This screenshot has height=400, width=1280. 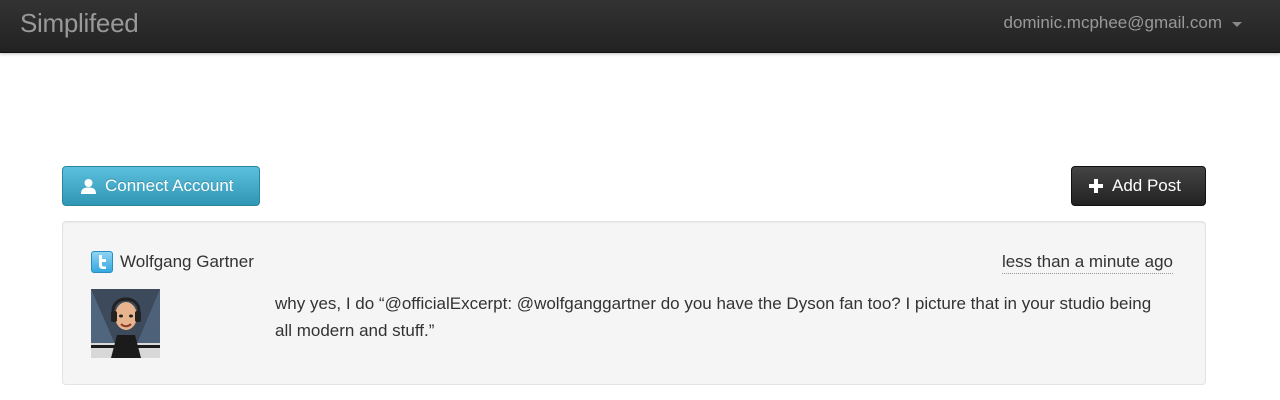 I want to click on add-post-button: Add Post, so click(x=1138, y=186).